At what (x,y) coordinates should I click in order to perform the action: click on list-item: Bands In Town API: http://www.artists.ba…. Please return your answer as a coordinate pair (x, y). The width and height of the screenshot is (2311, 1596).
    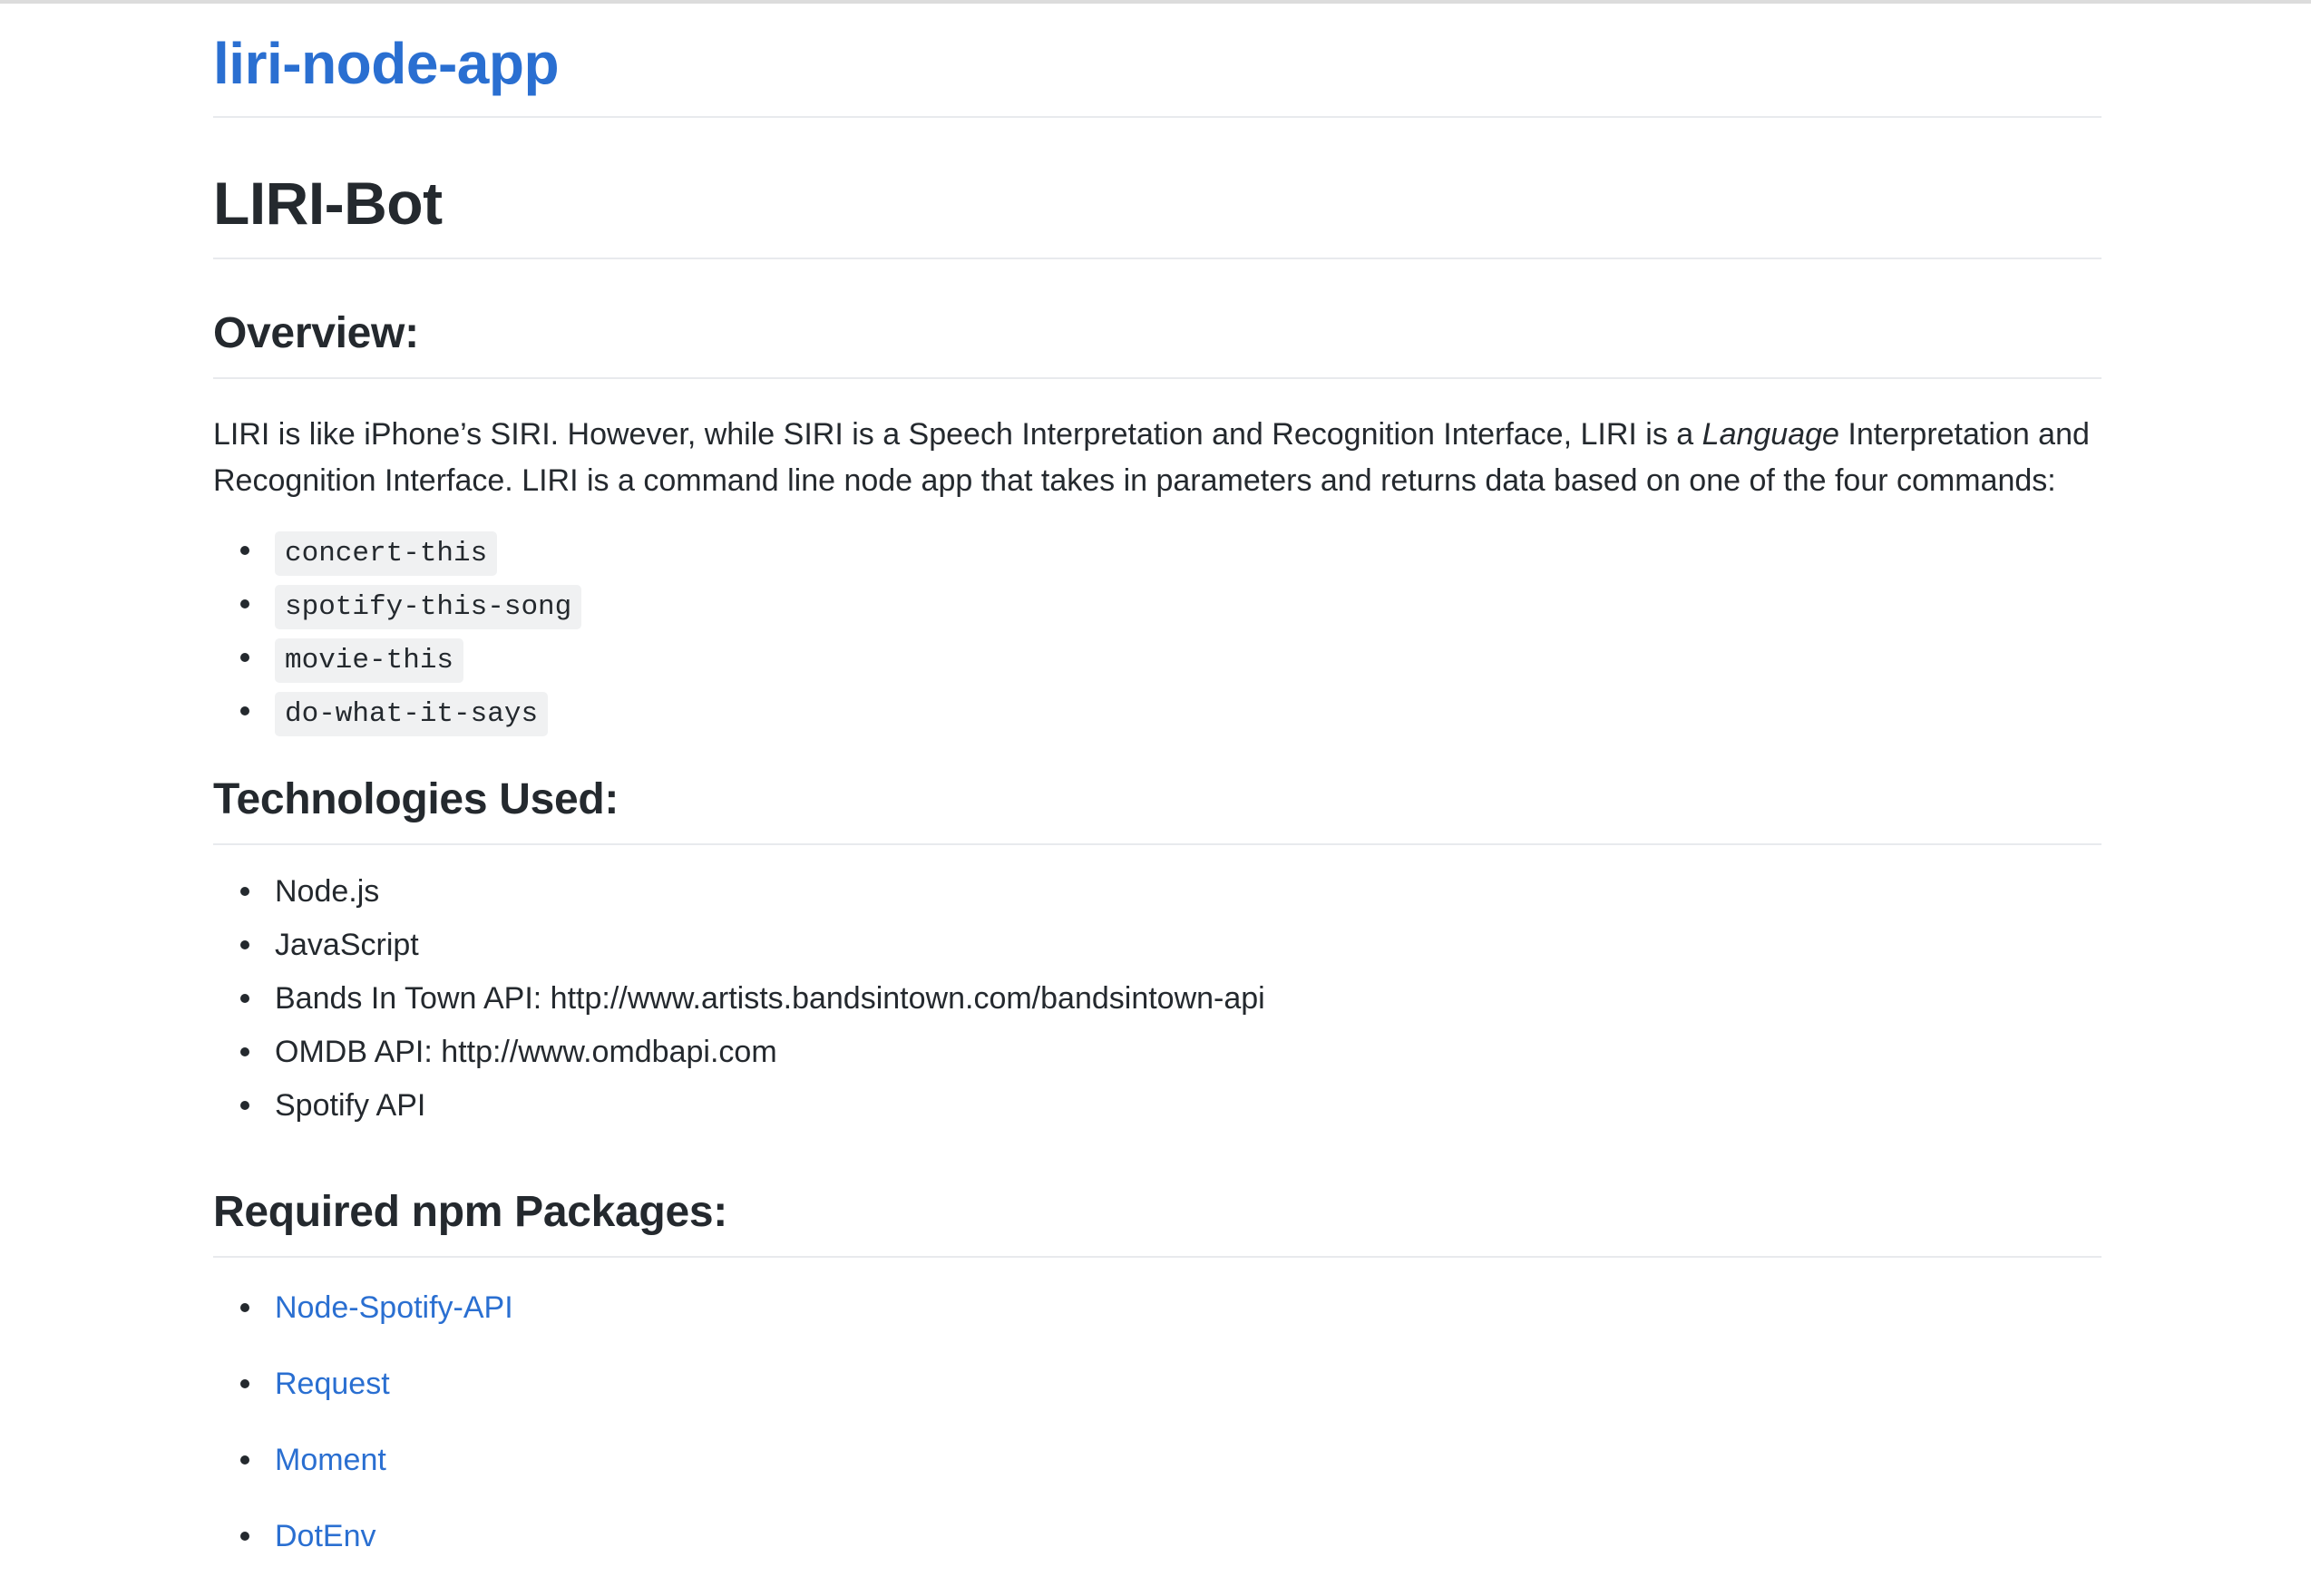
    Looking at the image, I should click on (1157, 999).